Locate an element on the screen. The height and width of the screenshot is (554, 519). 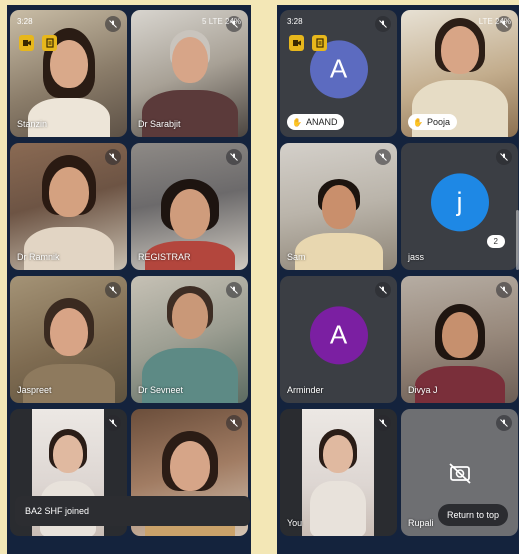
participant-video is located at coordinates (338, 472).